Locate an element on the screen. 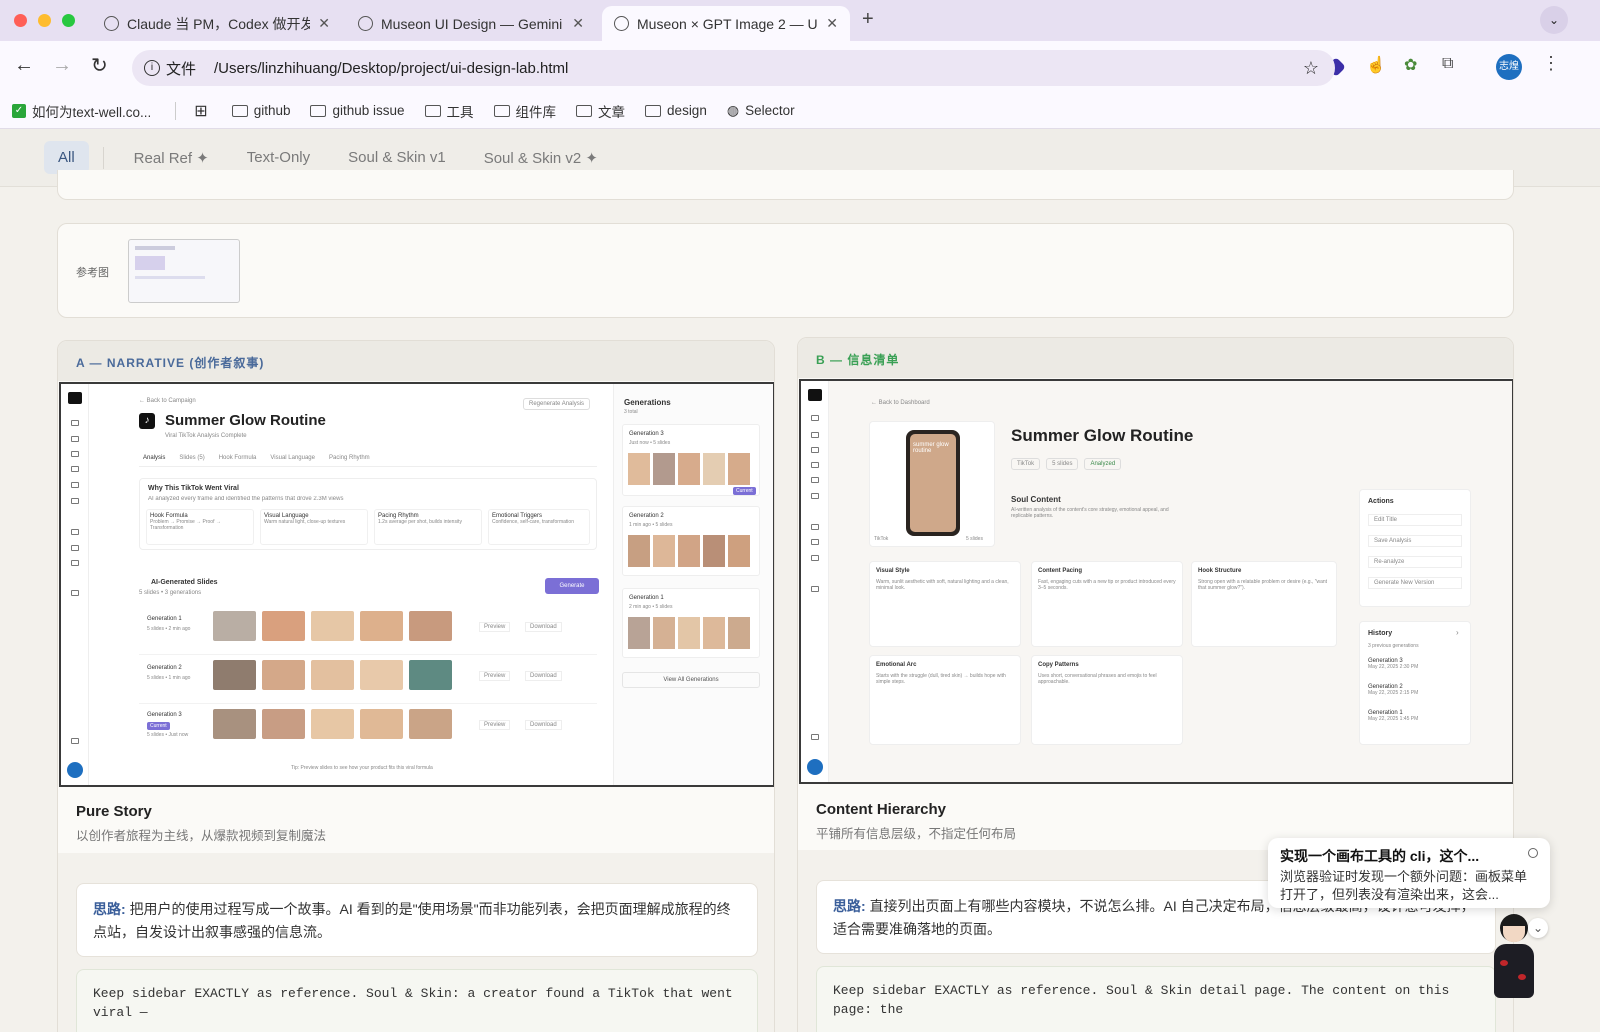 This screenshot has height=1032, width=1600. divider is located at coordinates (176, 110).